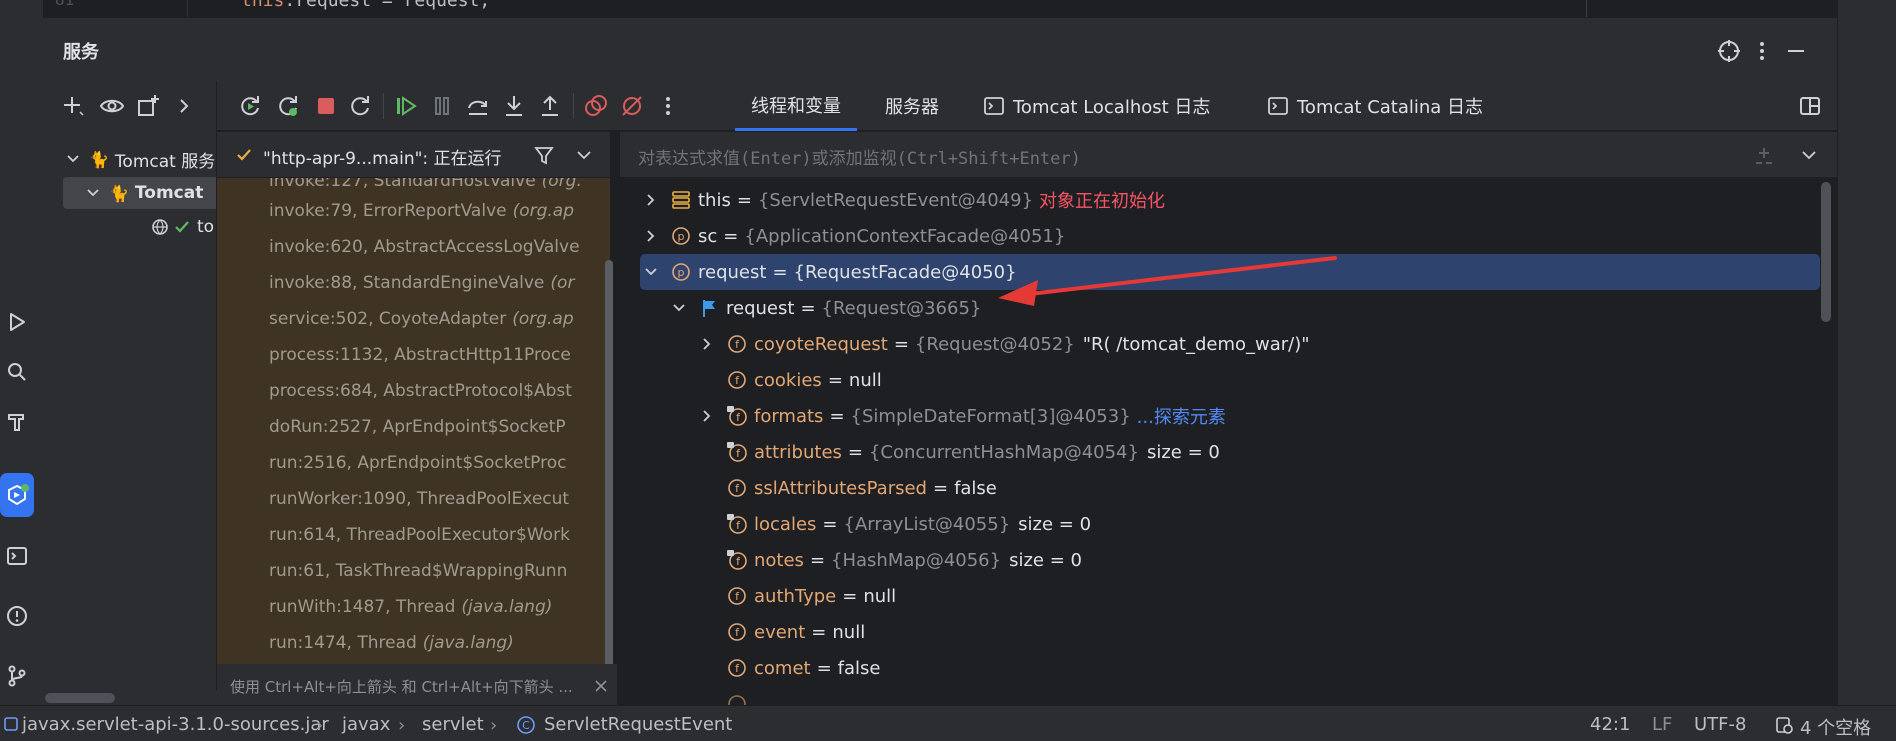 The image size is (1896, 741). What do you see at coordinates (263, 5) in the screenshot?
I see `code-keyword: this` at bounding box center [263, 5].